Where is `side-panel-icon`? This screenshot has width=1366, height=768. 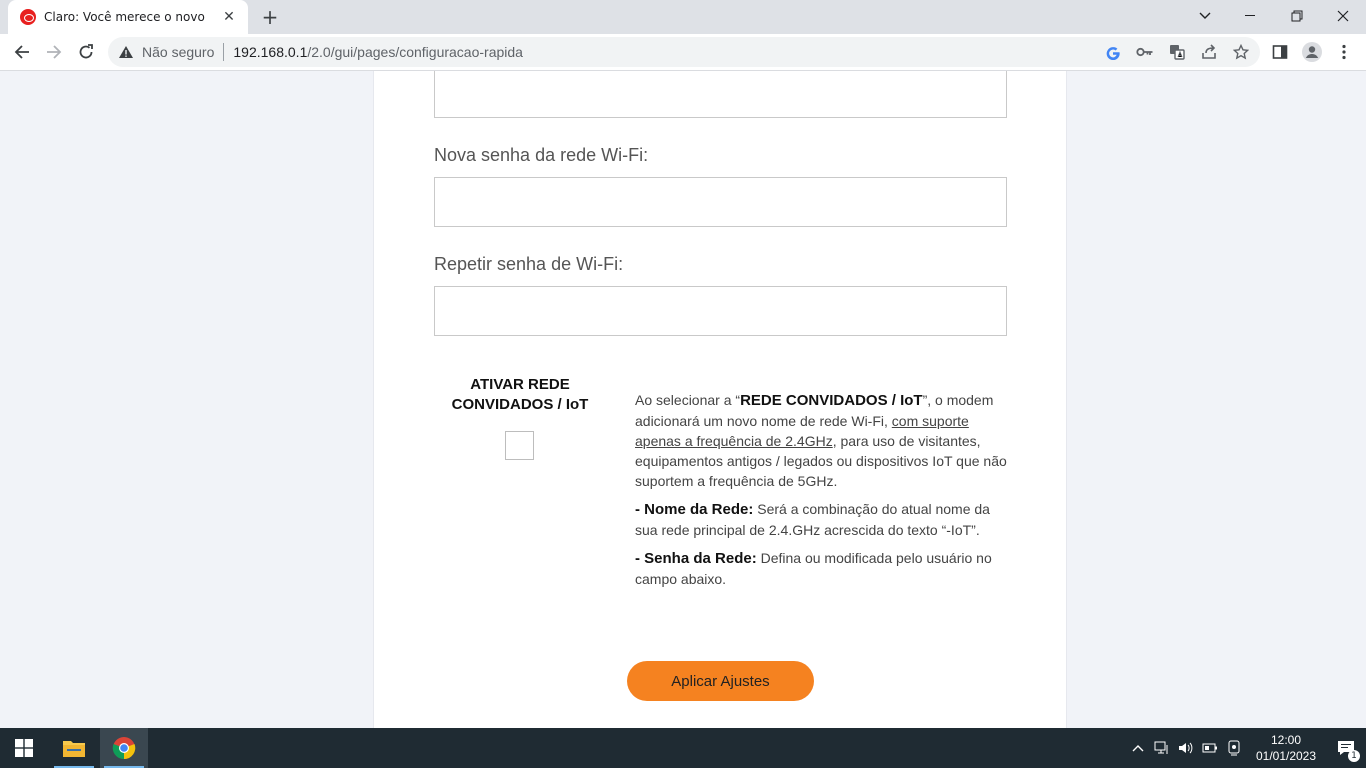 side-panel-icon is located at coordinates (1280, 52).